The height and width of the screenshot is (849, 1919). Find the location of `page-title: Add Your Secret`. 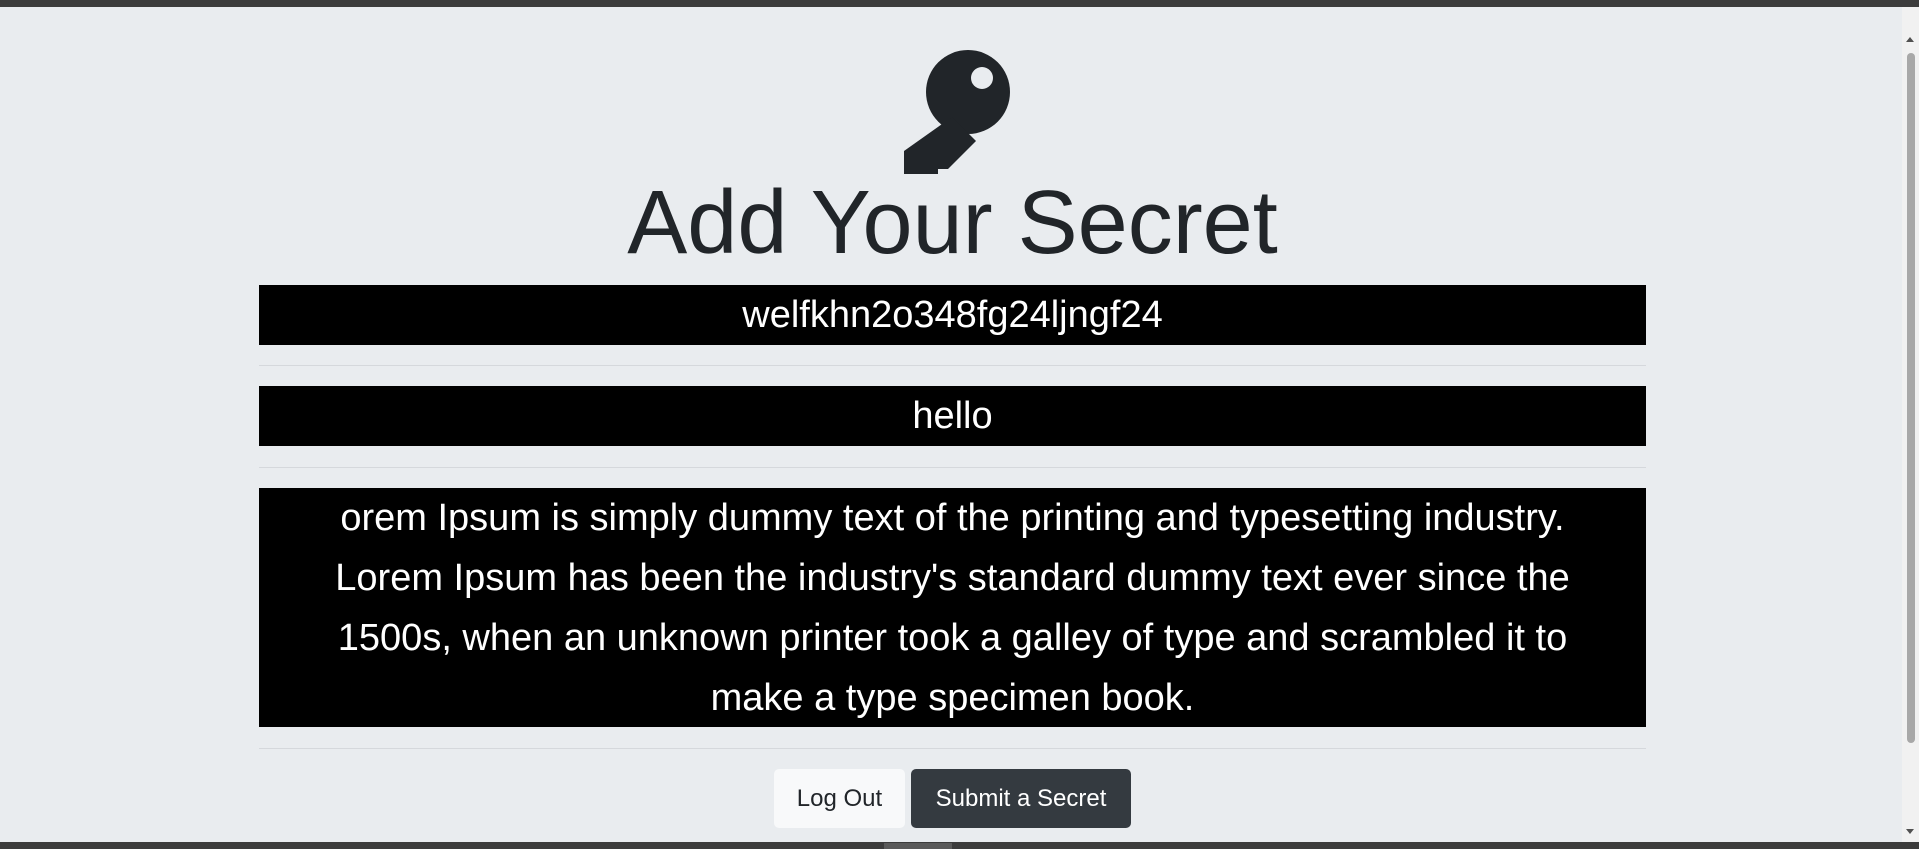

page-title: Add Your Secret is located at coordinates (952, 223).